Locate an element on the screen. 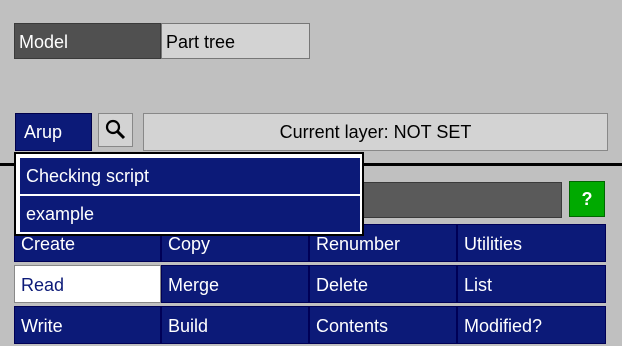 The image size is (622, 346). help-button: ? is located at coordinates (587, 199).